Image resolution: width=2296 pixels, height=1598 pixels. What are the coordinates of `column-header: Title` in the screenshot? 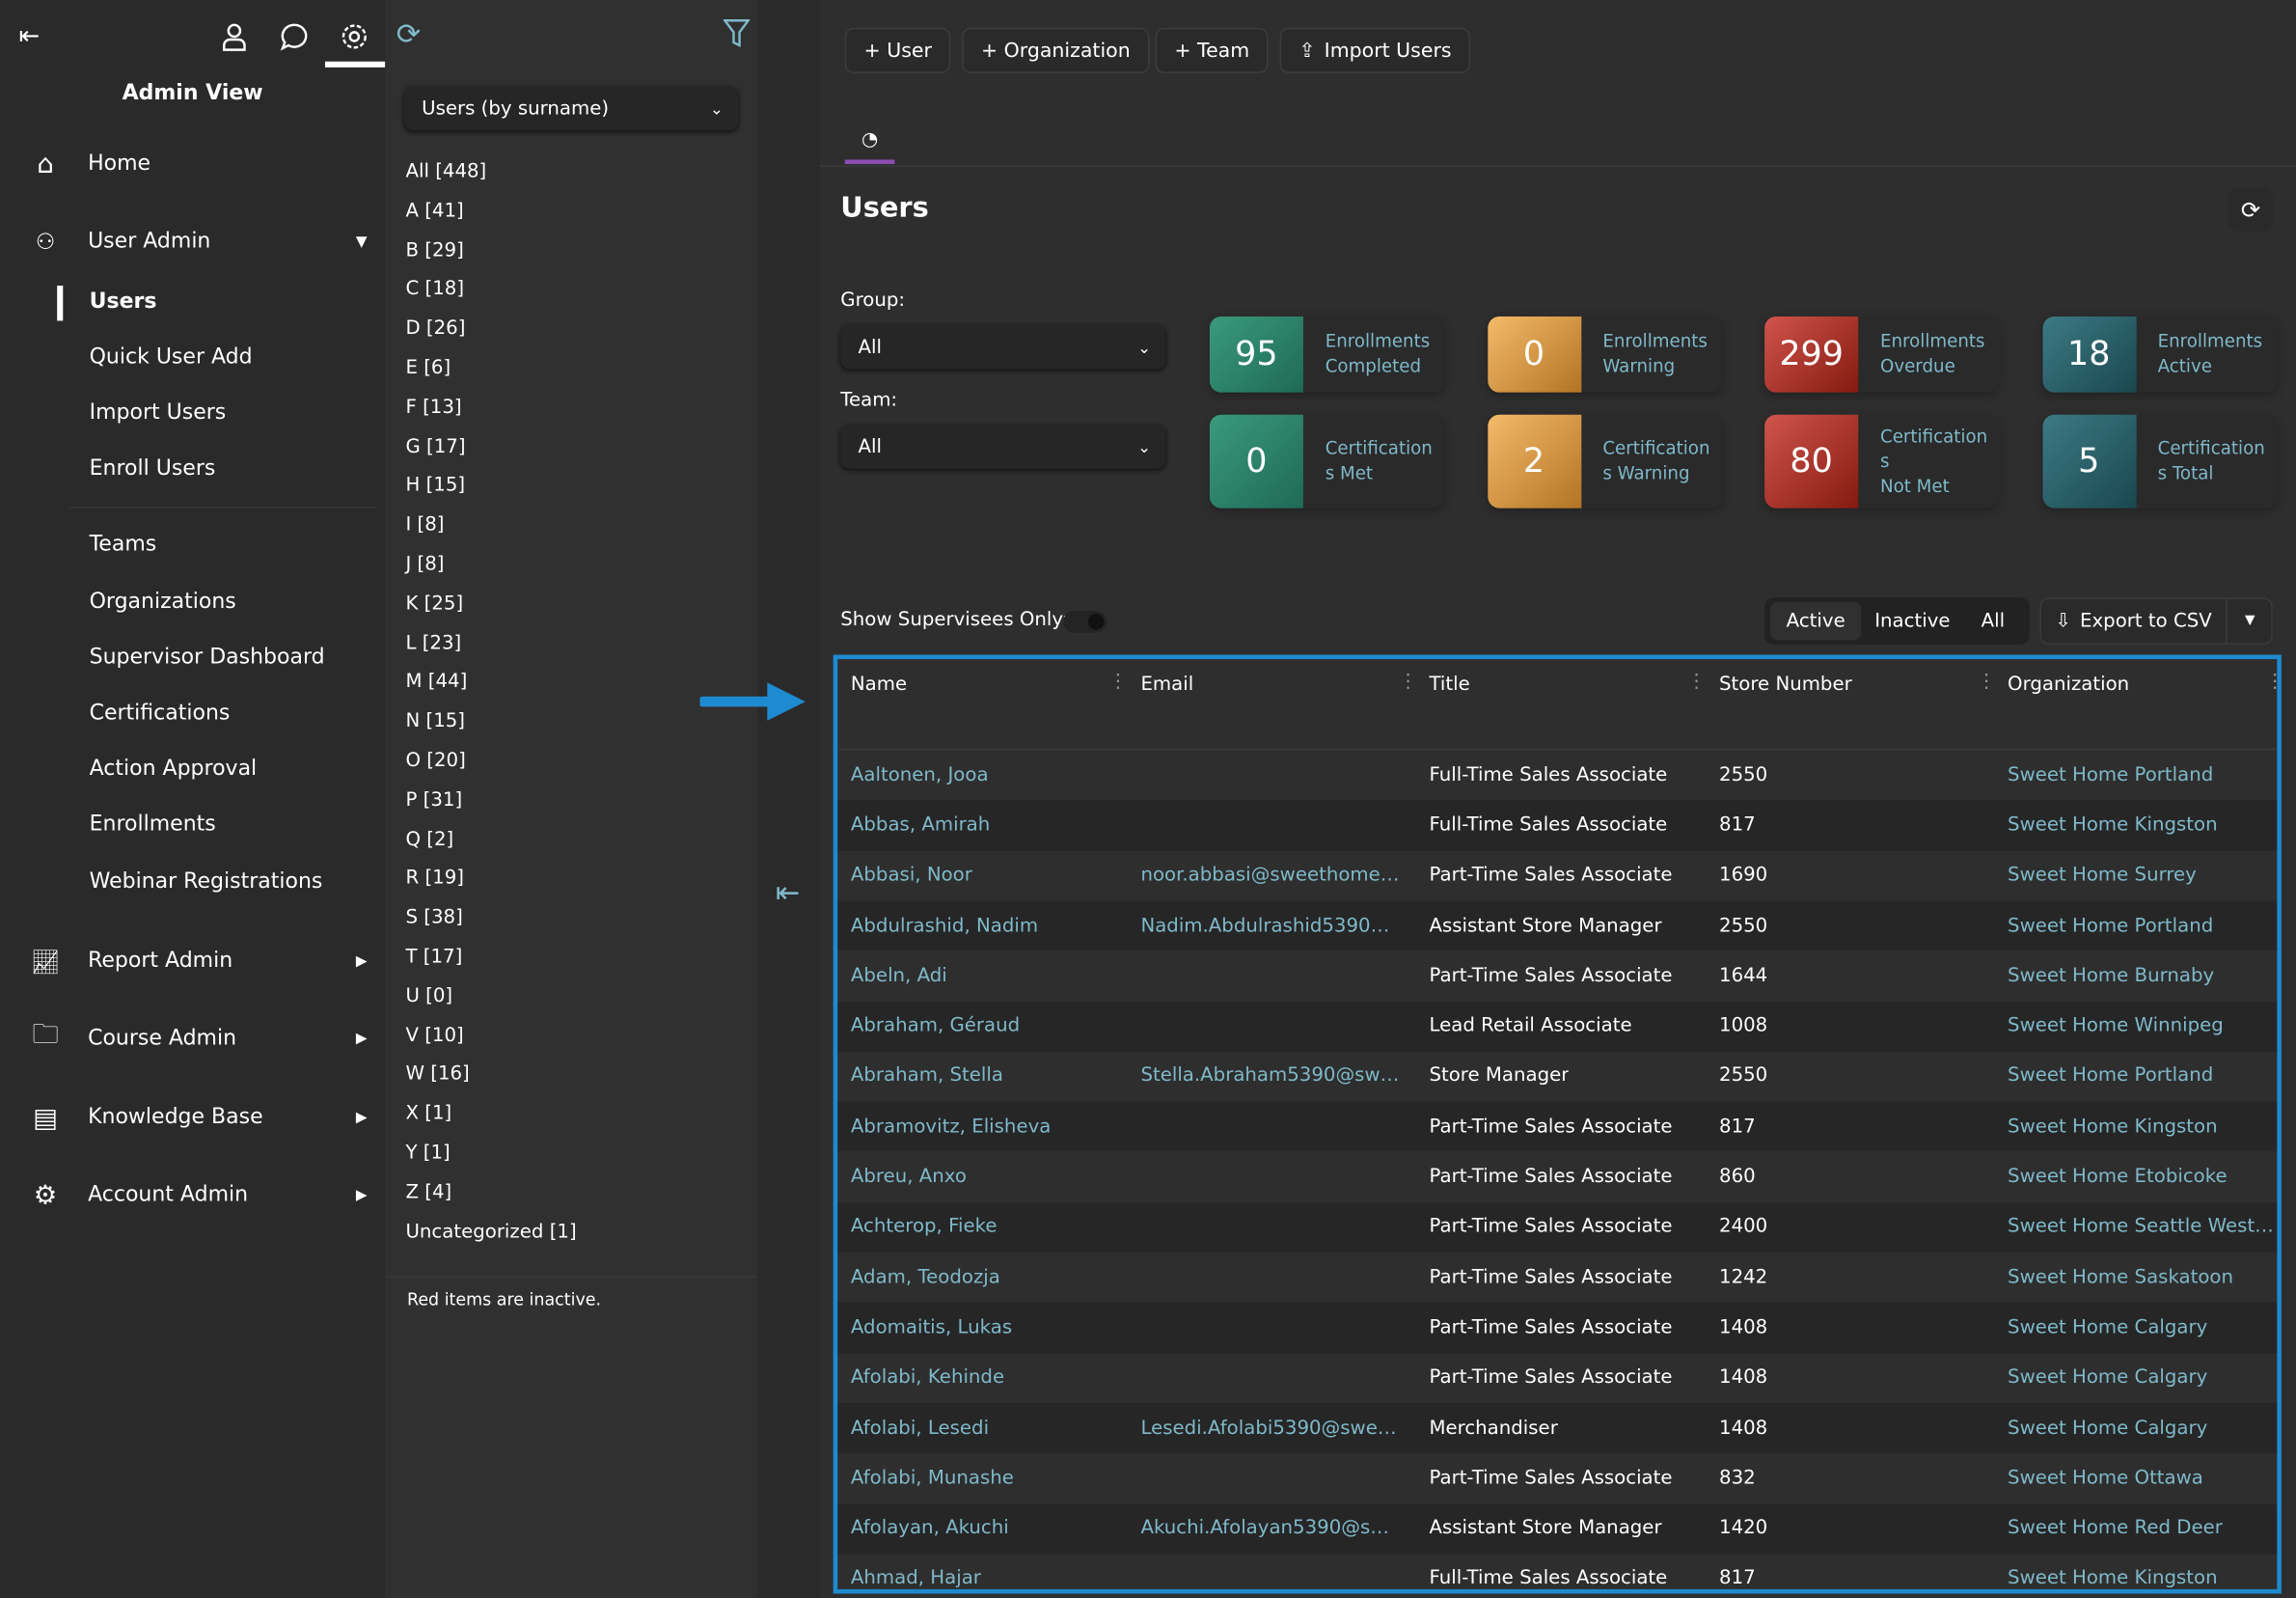 It's located at (1449, 685).